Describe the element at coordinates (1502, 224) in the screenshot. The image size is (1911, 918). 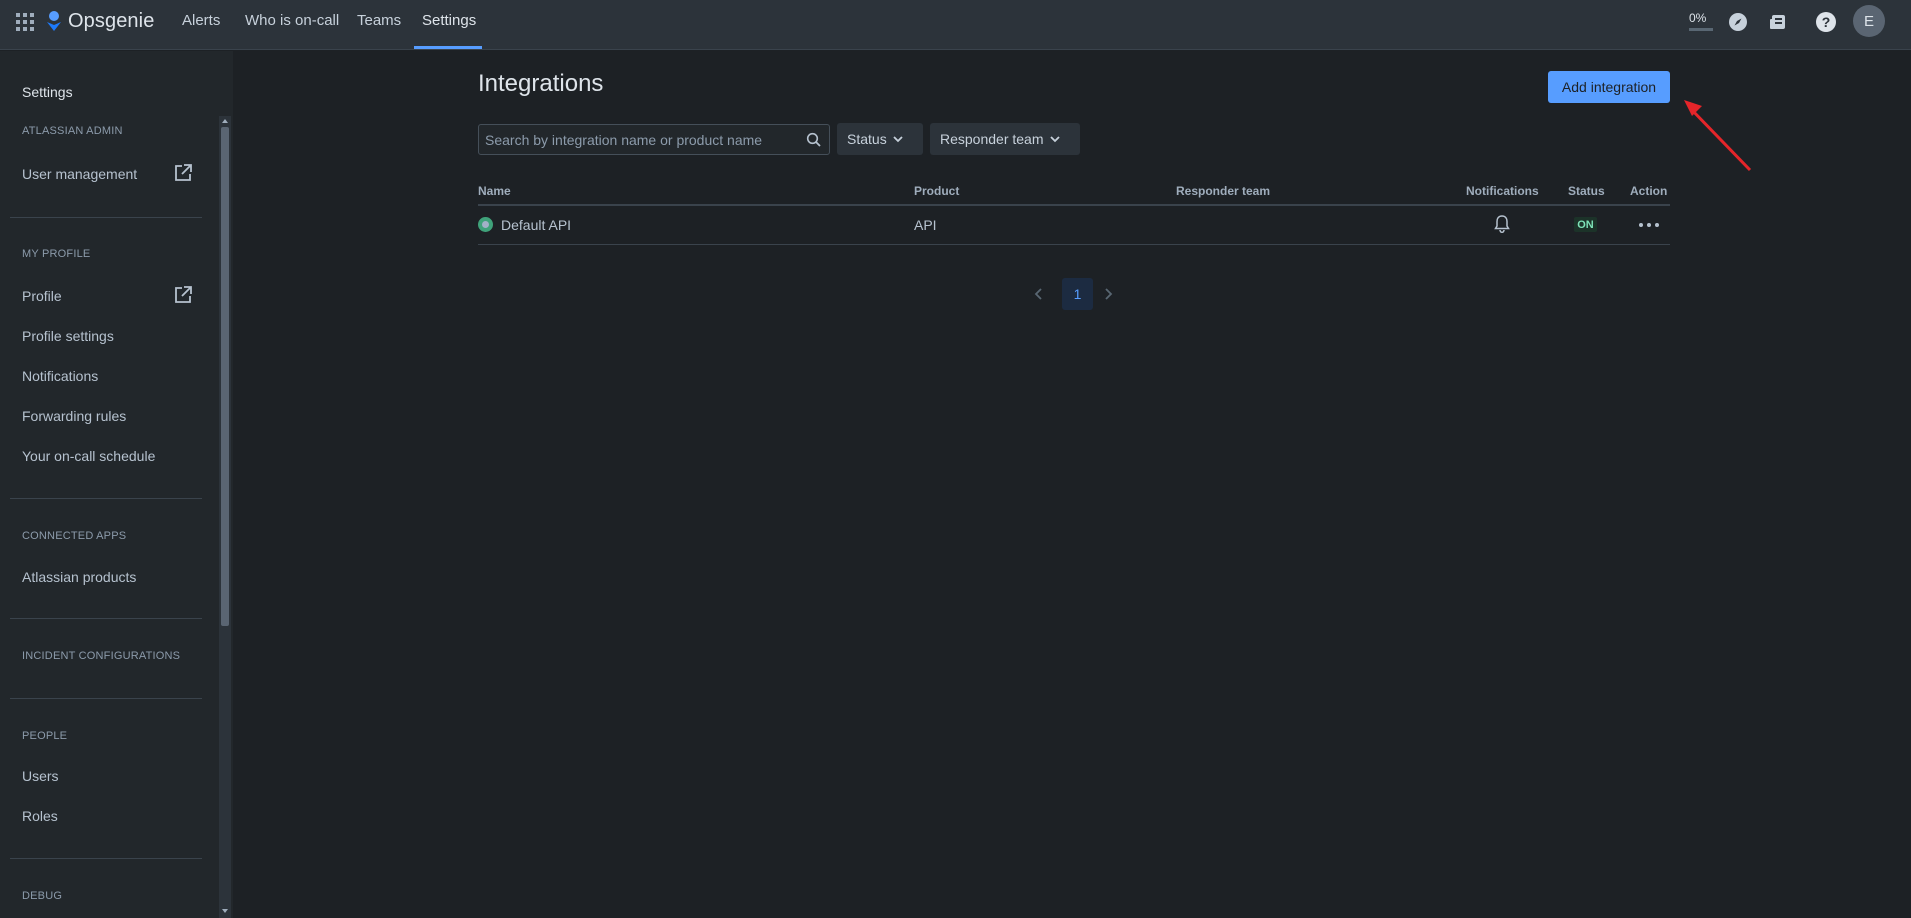
I see `bell-icon` at that location.